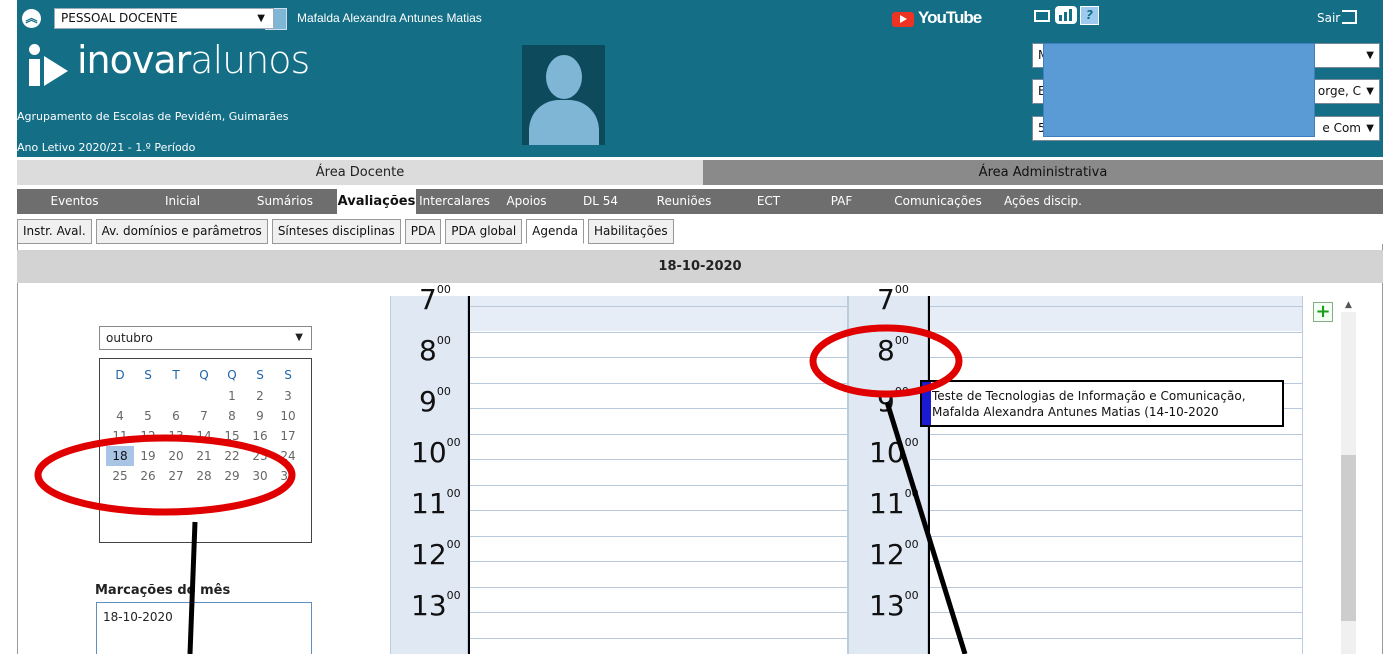  I want to click on annotation-ellipse-hour, so click(886, 361).